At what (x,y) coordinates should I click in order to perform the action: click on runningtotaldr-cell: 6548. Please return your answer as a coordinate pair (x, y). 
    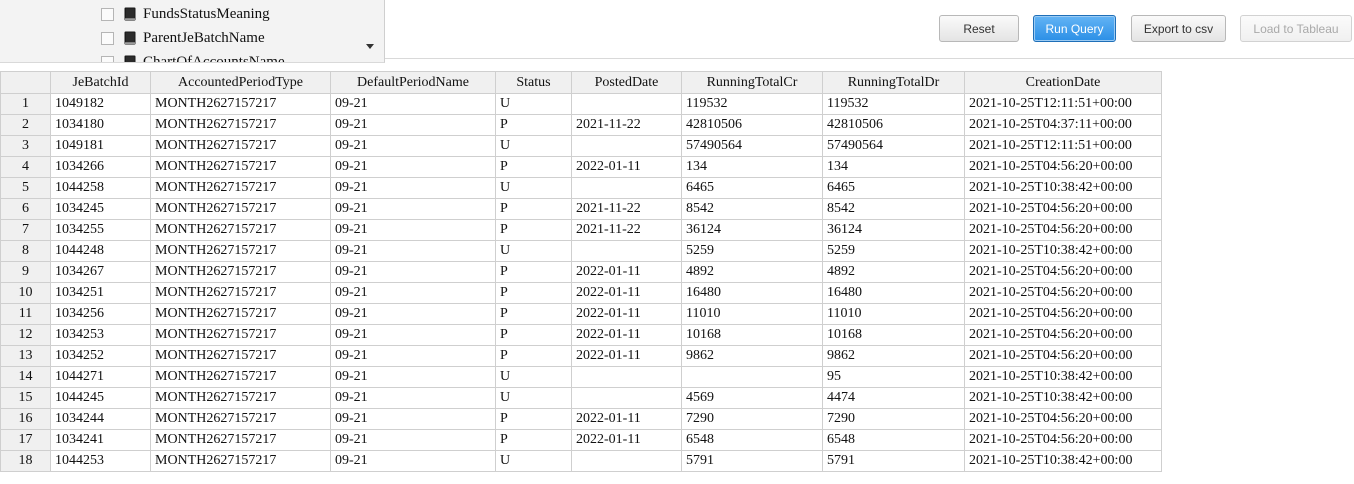
    Looking at the image, I should click on (893, 440).